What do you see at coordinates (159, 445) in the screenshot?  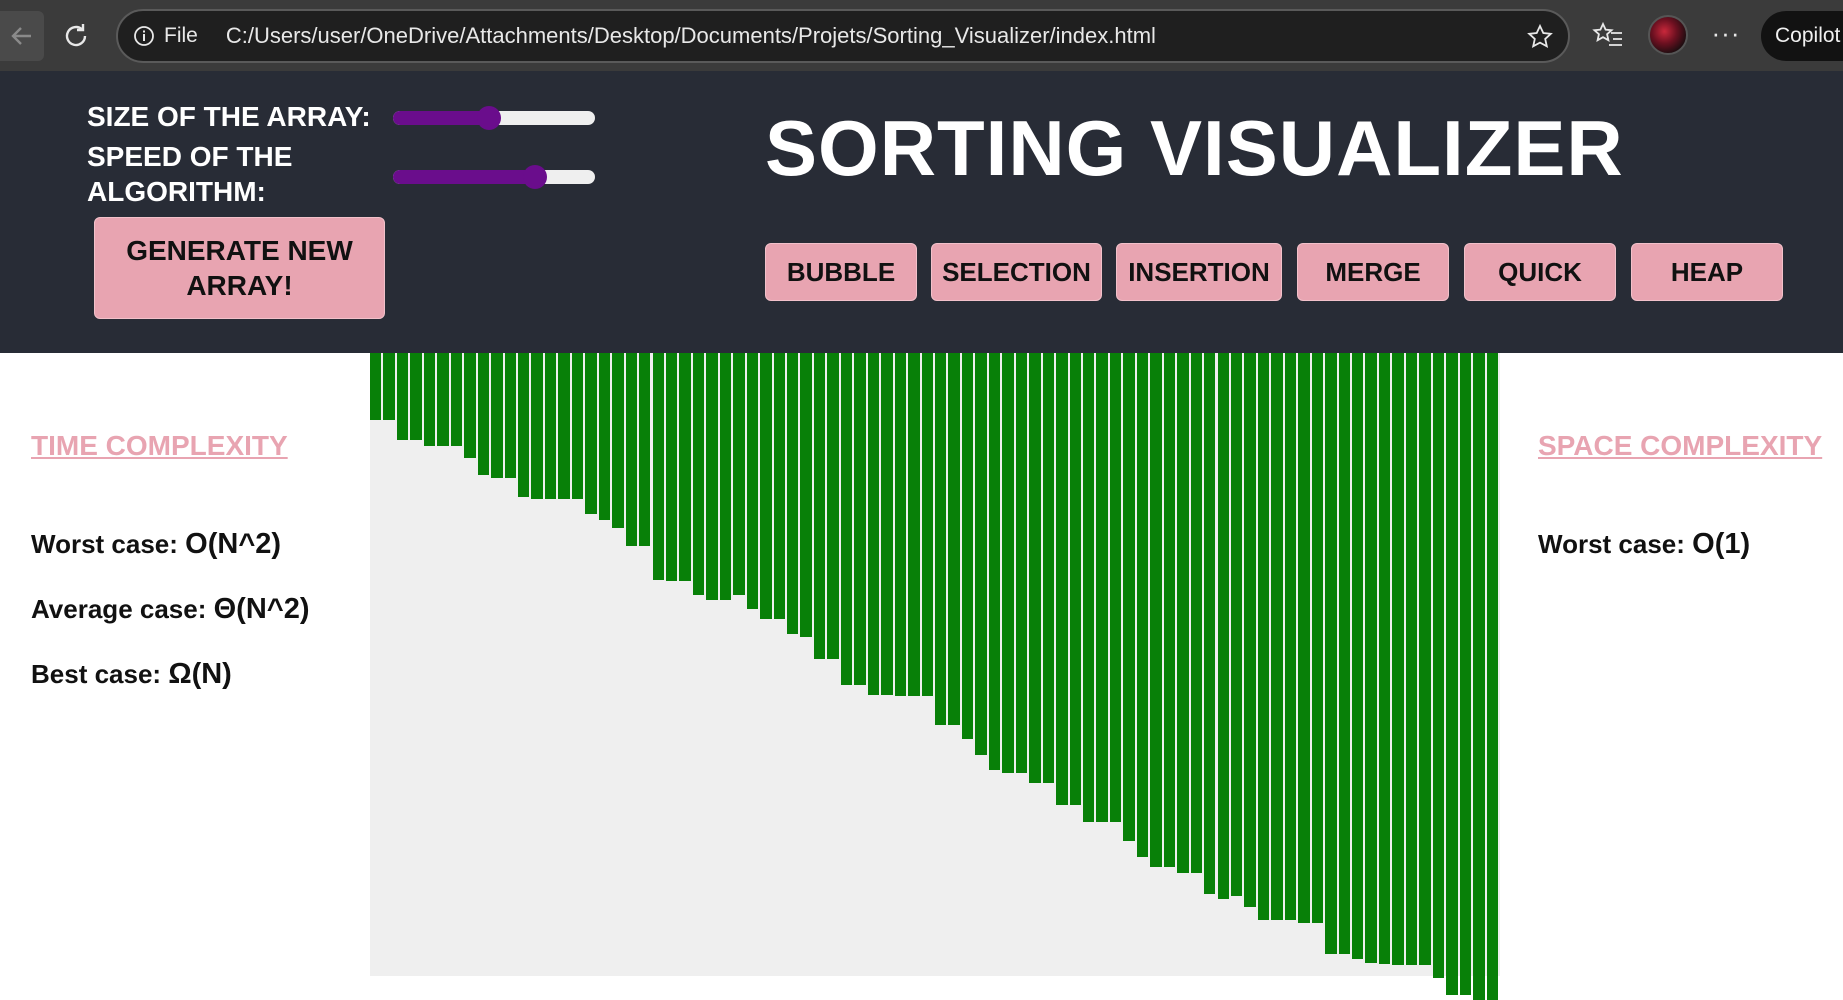 I see `time-complexity-heading: TIME COMPLEXITY` at bounding box center [159, 445].